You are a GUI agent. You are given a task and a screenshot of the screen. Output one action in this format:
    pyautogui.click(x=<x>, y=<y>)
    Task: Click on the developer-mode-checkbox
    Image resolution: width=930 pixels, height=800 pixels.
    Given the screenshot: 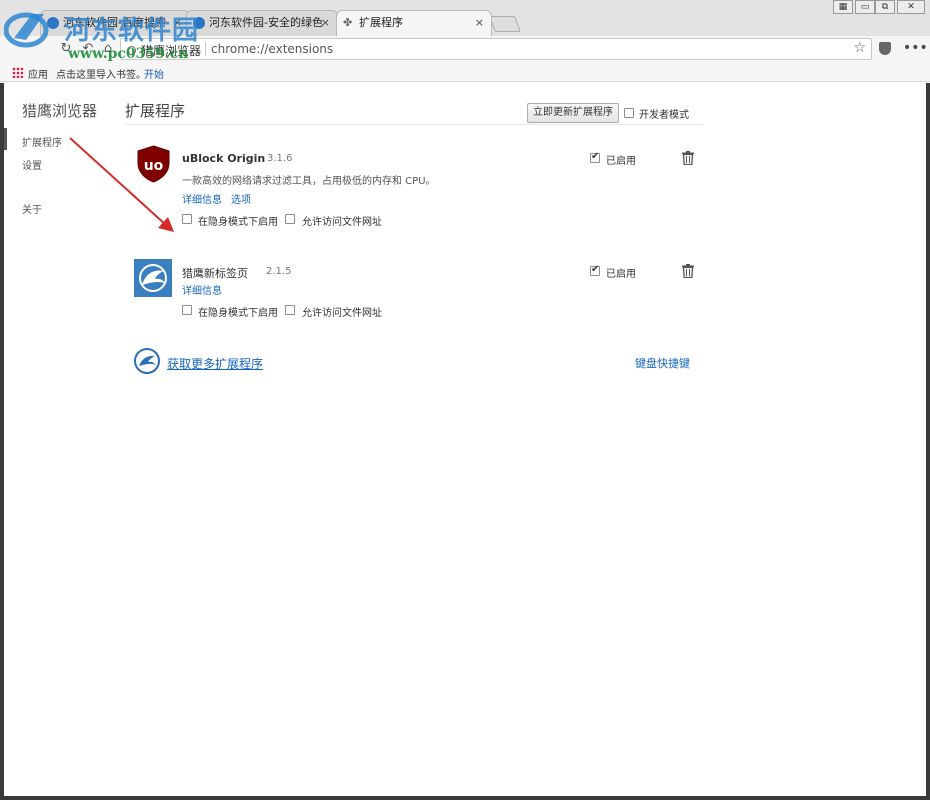 What is the action you would take?
    pyautogui.click(x=629, y=113)
    